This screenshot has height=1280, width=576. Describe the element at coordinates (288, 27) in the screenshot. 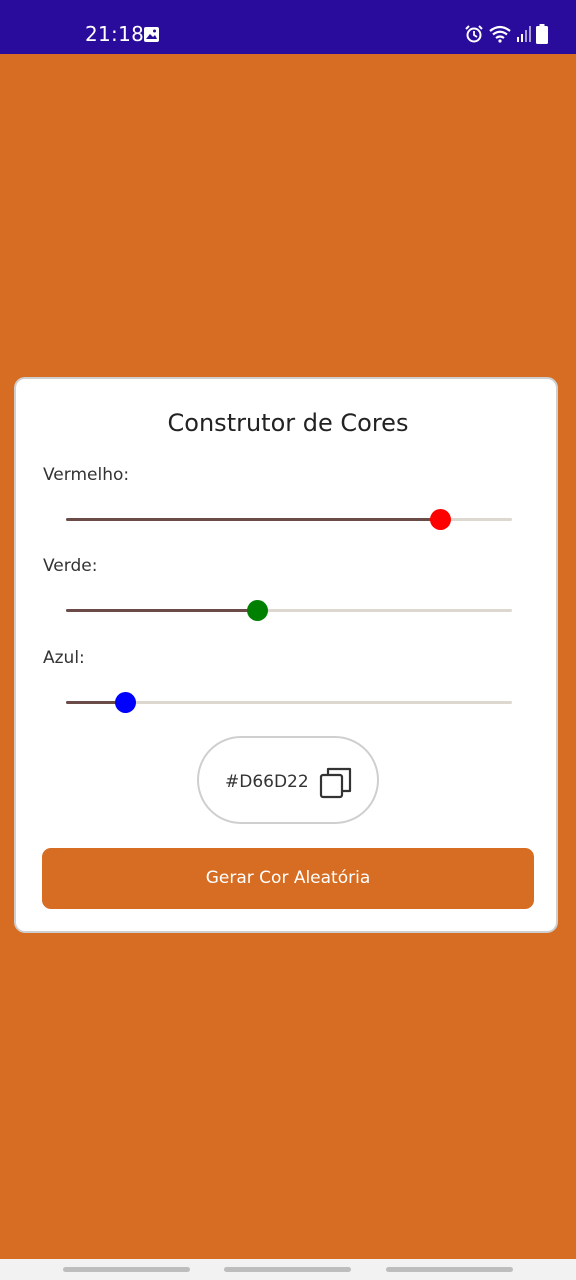

I see `status-bar: 21:18` at that location.